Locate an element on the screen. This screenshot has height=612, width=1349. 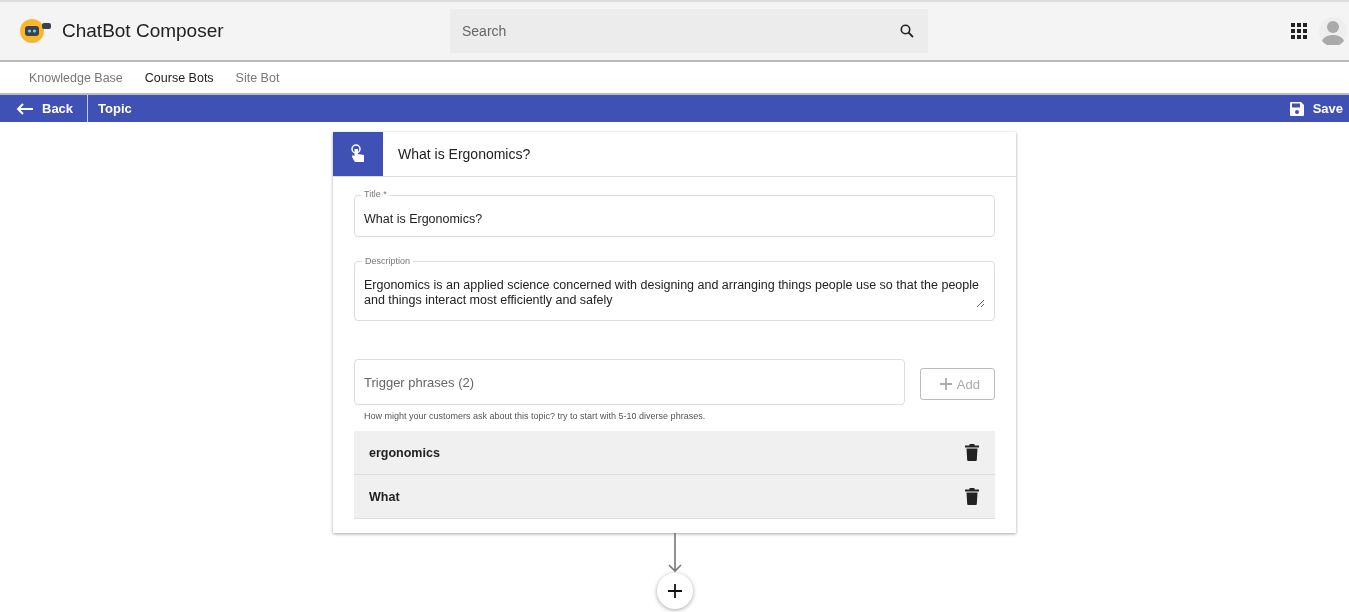
hand-pointer-icon is located at coordinates (358, 154).